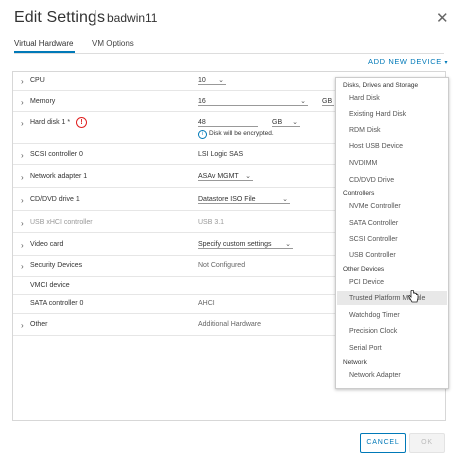  What do you see at coordinates (381, 85) in the screenshot?
I see `menu-section-heading: Disks, Drives and Storage` at bounding box center [381, 85].